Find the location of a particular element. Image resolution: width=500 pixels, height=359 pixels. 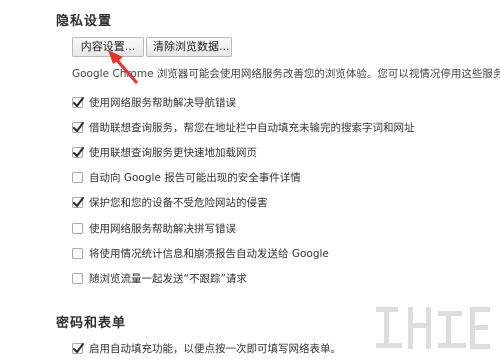

checkbox-label: 保护您和您的设备不受危险网站的侵害 is located at coordinates (178, 203).